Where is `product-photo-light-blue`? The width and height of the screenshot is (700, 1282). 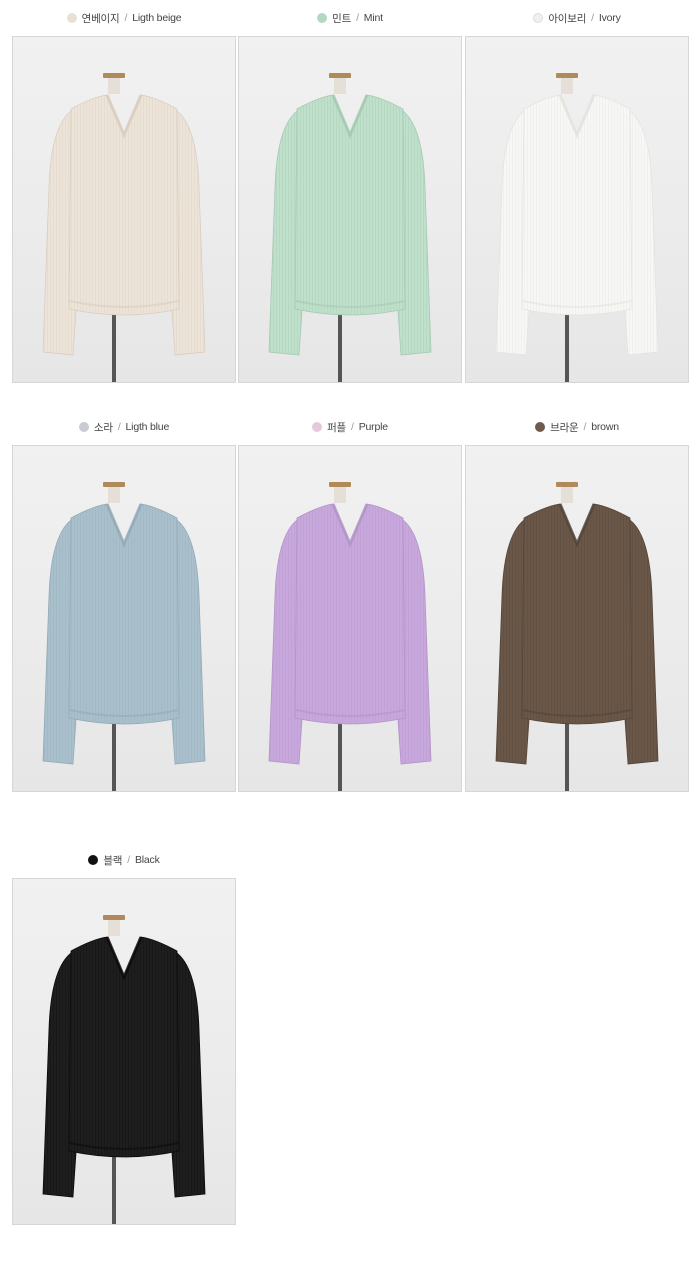 product-photo-light-blue is located at coordinates (124, 618).